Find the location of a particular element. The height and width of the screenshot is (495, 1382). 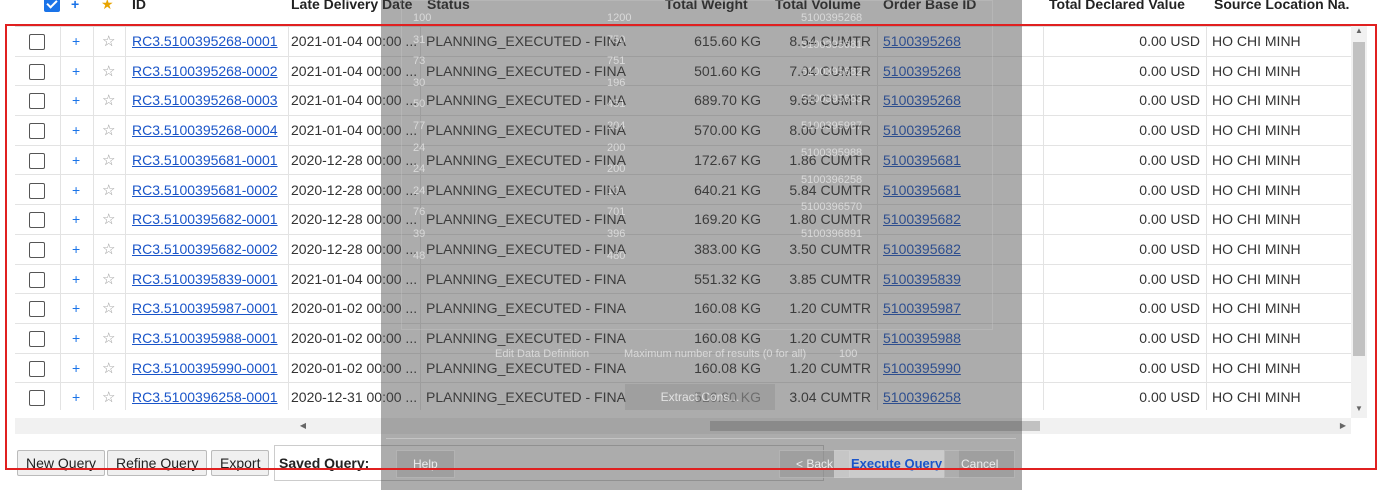

row-id-link: RC3.5100395268-0001 is located at coordinates (207, 41).